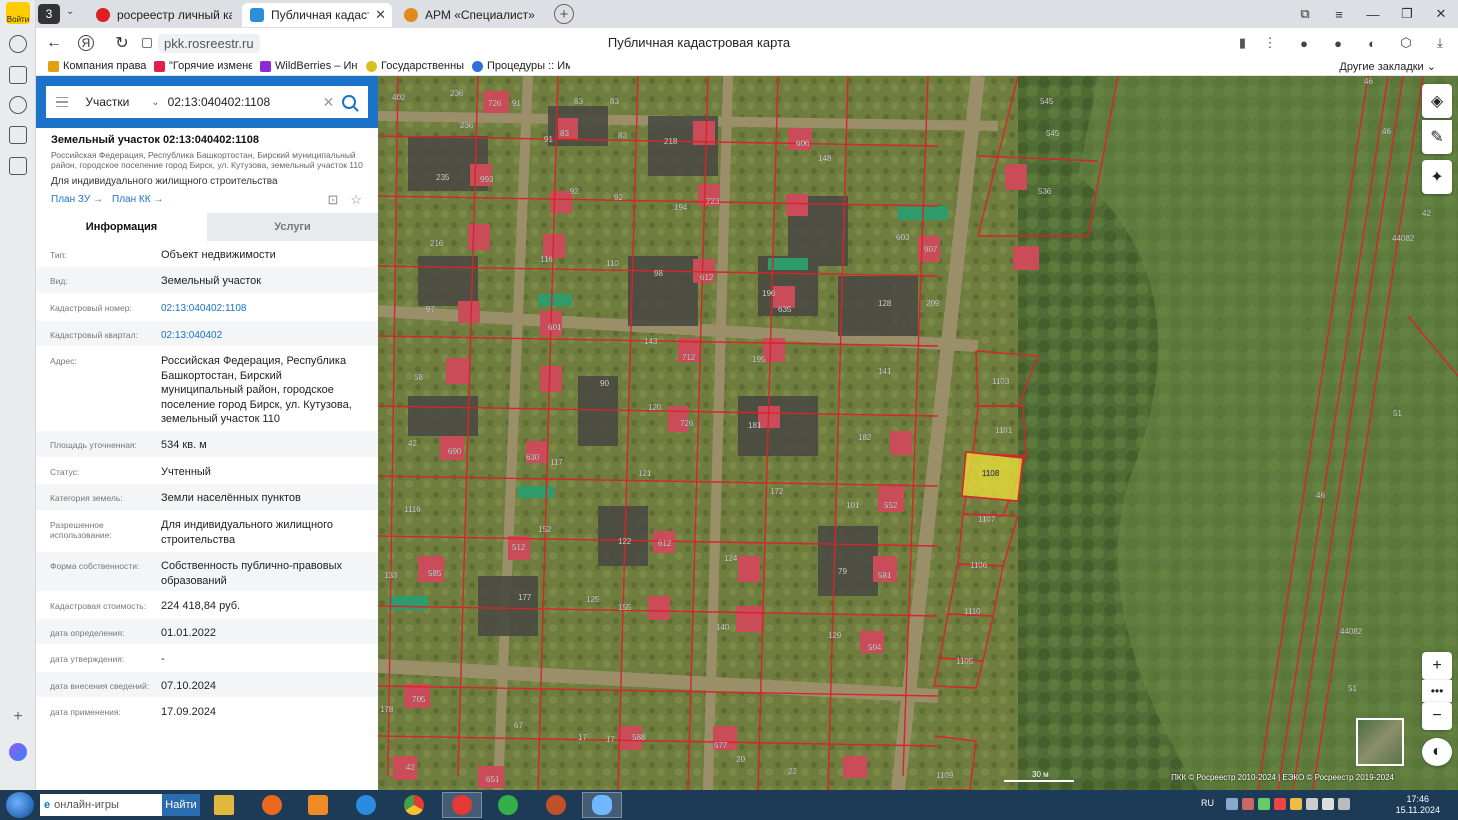 This screenshot has height=820, width=1458. What do you see at coordinates (18, 717) in the screenshot?
I see `add-panel-icon: +` at bounding box center [18, 717].